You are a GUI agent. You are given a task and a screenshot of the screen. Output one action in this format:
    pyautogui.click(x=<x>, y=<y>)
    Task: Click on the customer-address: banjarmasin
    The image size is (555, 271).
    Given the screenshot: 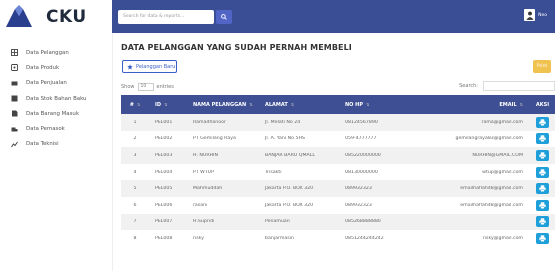 What is the action you would take?
    pyautogui.click(x=279, y=238)
    